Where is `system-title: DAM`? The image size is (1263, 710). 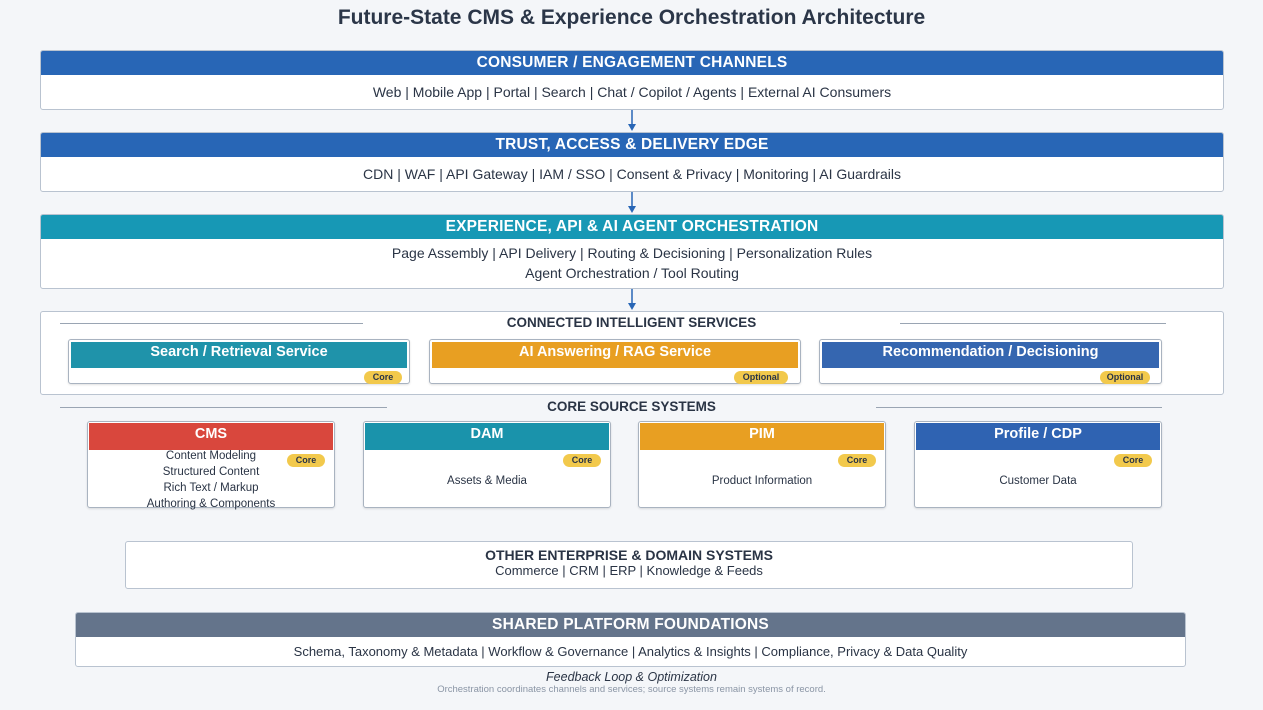 system-title: DAM is located at coordinates (487, 436).